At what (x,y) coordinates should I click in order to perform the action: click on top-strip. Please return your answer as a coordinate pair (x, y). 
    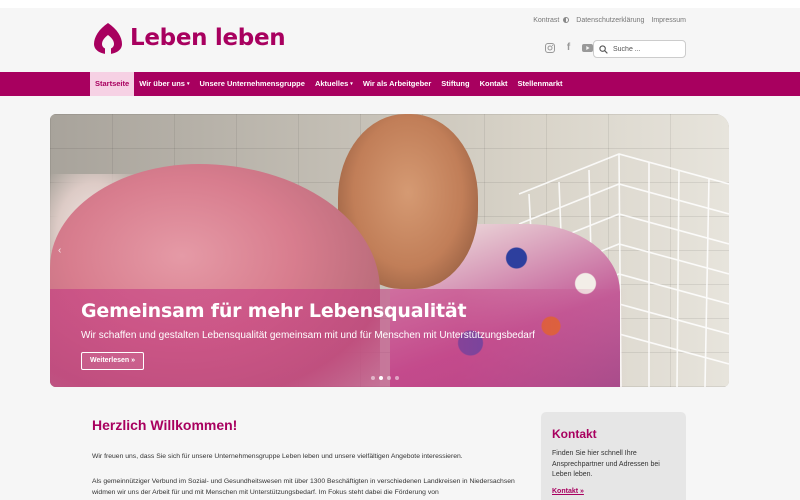
    Looking at the image, I should click on (400, 4).